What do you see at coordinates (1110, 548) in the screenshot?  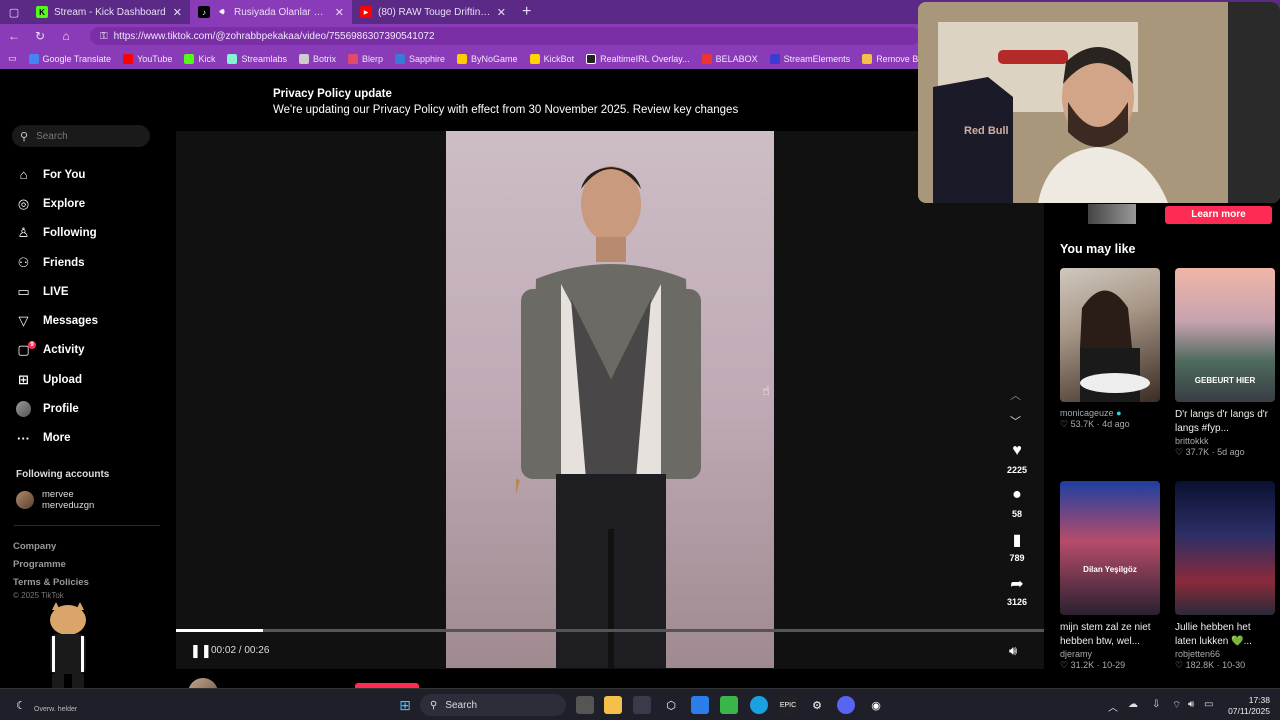 I see `video-thumbnail: Dilan Yeşilgöz` at bounding box center [1110, 548].